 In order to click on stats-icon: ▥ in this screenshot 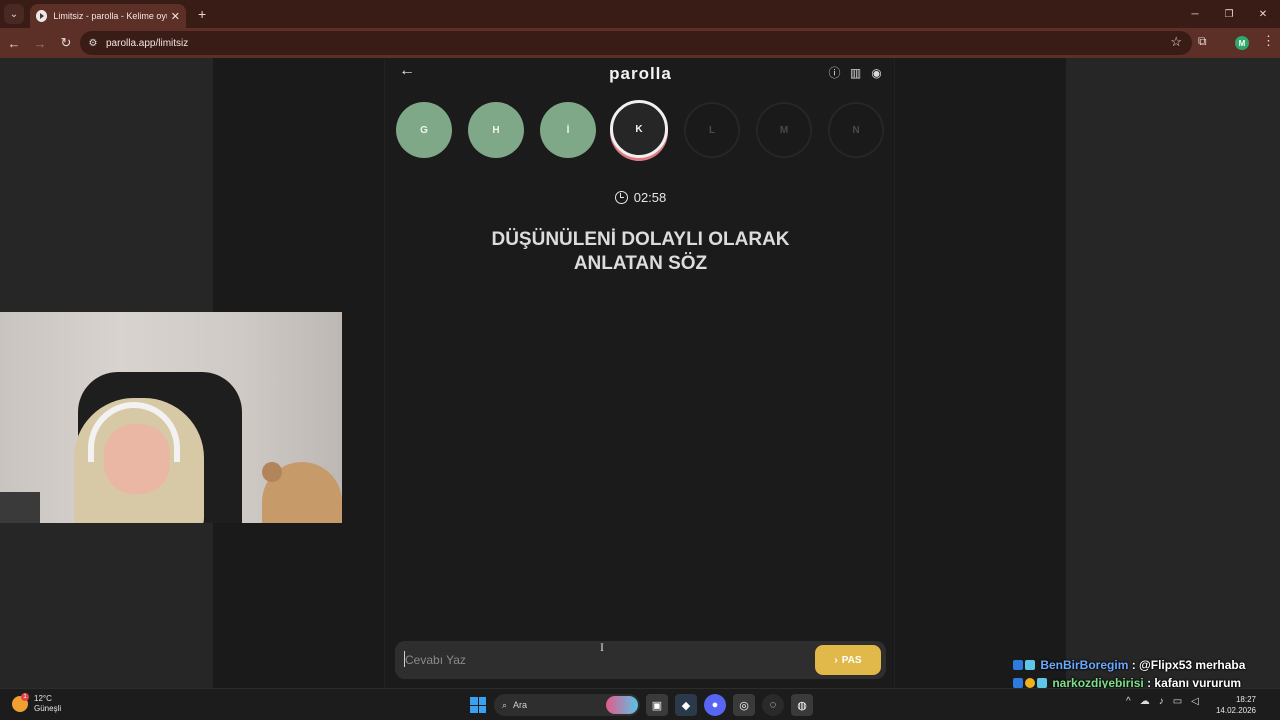, I will do `click(855, 72)`.